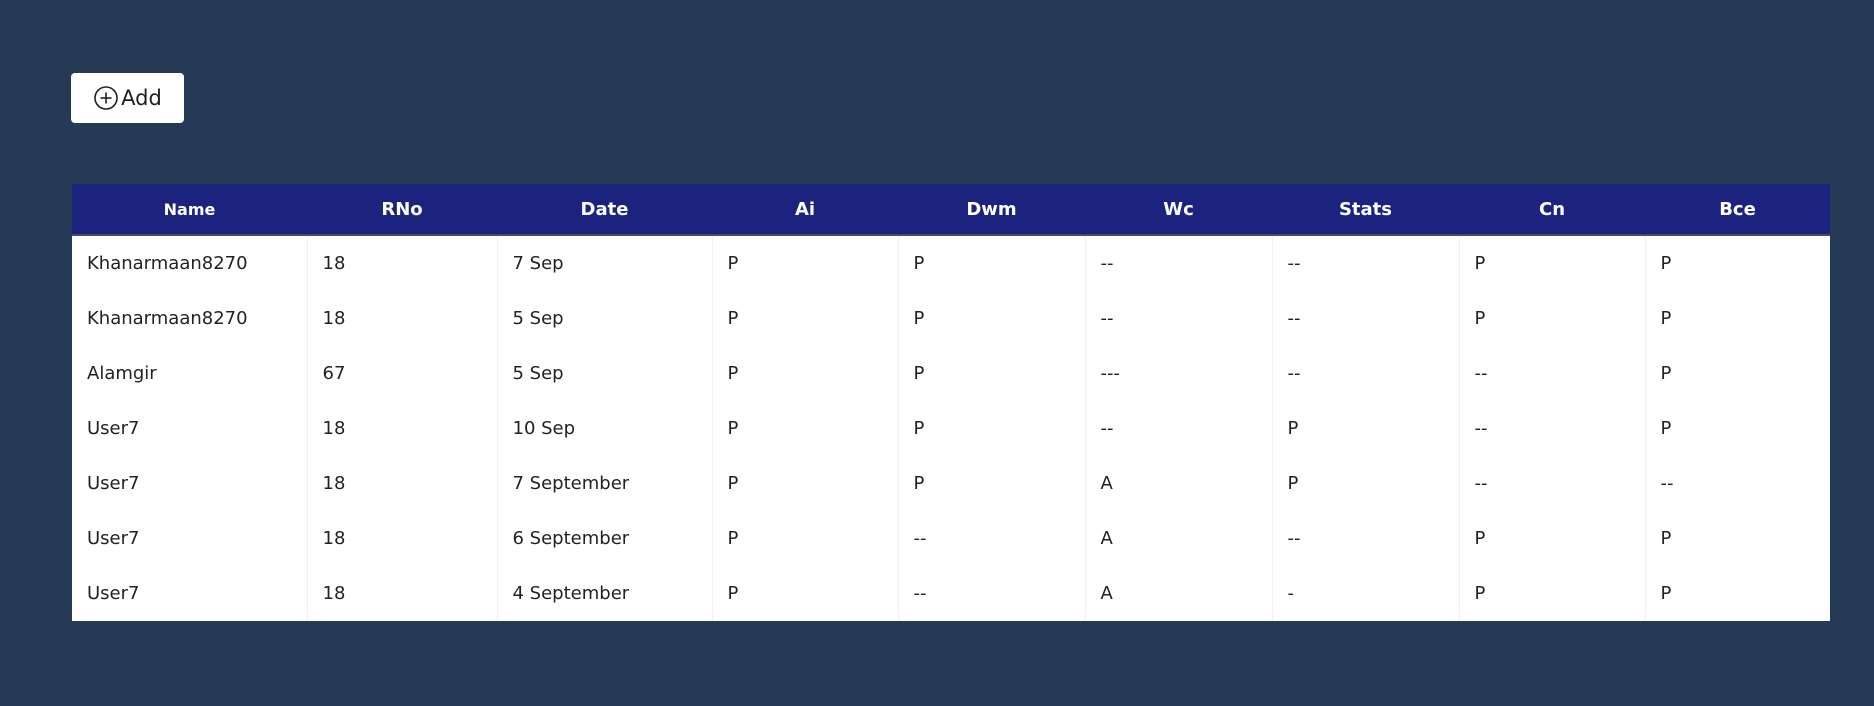  What do you see at coordinates (402, 210) in the screenshot?
I see `column-header-rno: RNo` at bounding box center [402, 210].